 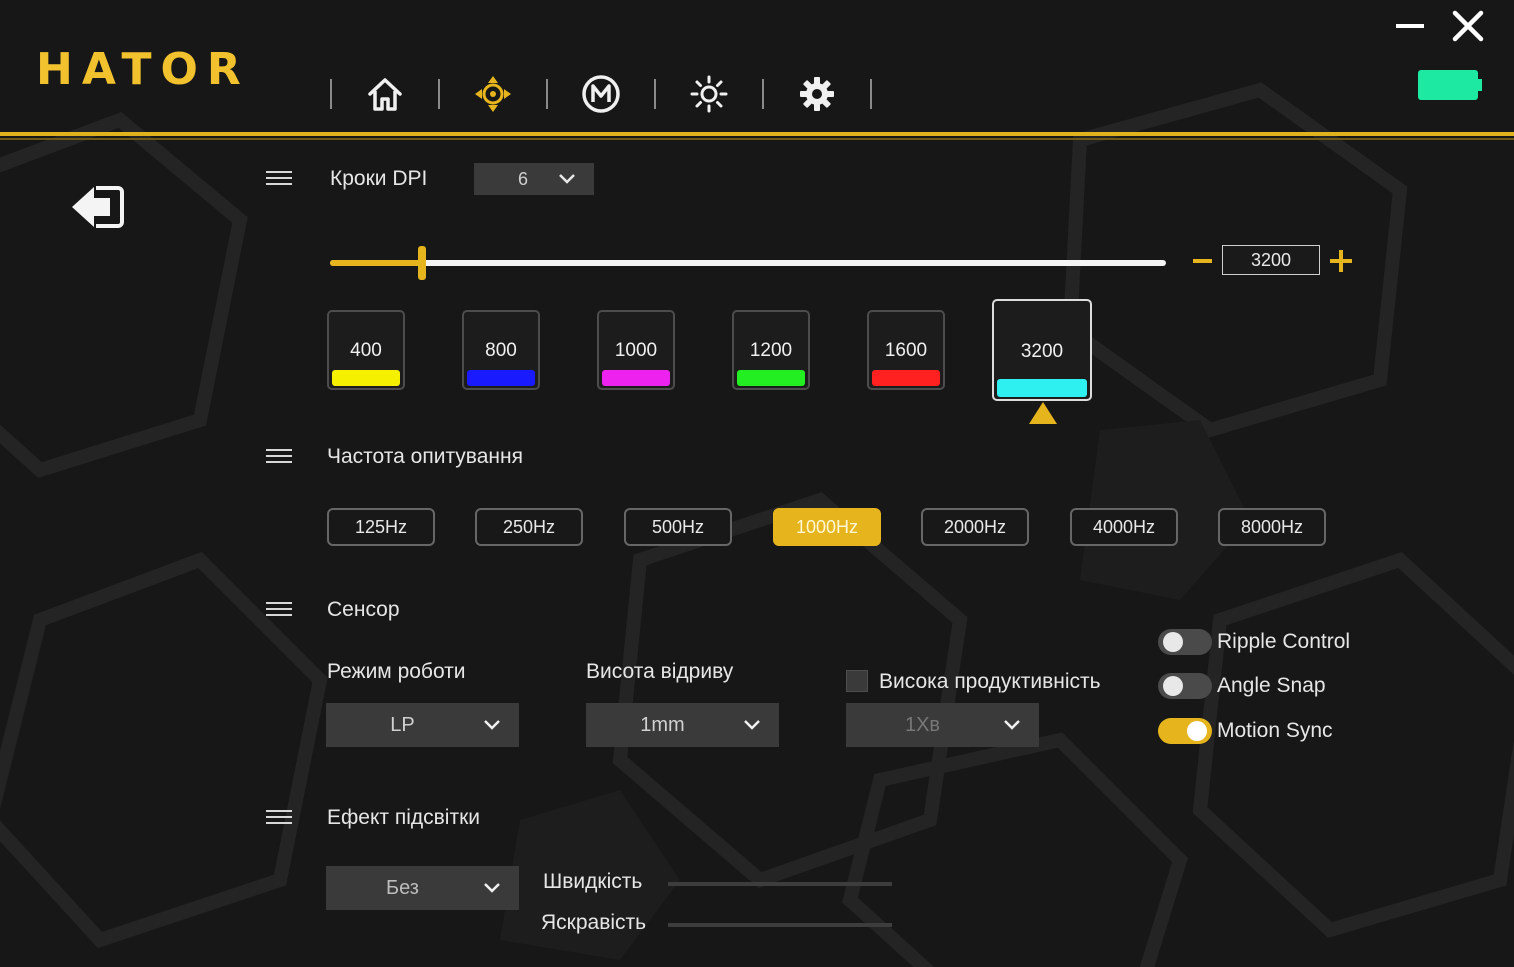 I want to click on sensor-section-list-icon, so click(x=279, y=611).